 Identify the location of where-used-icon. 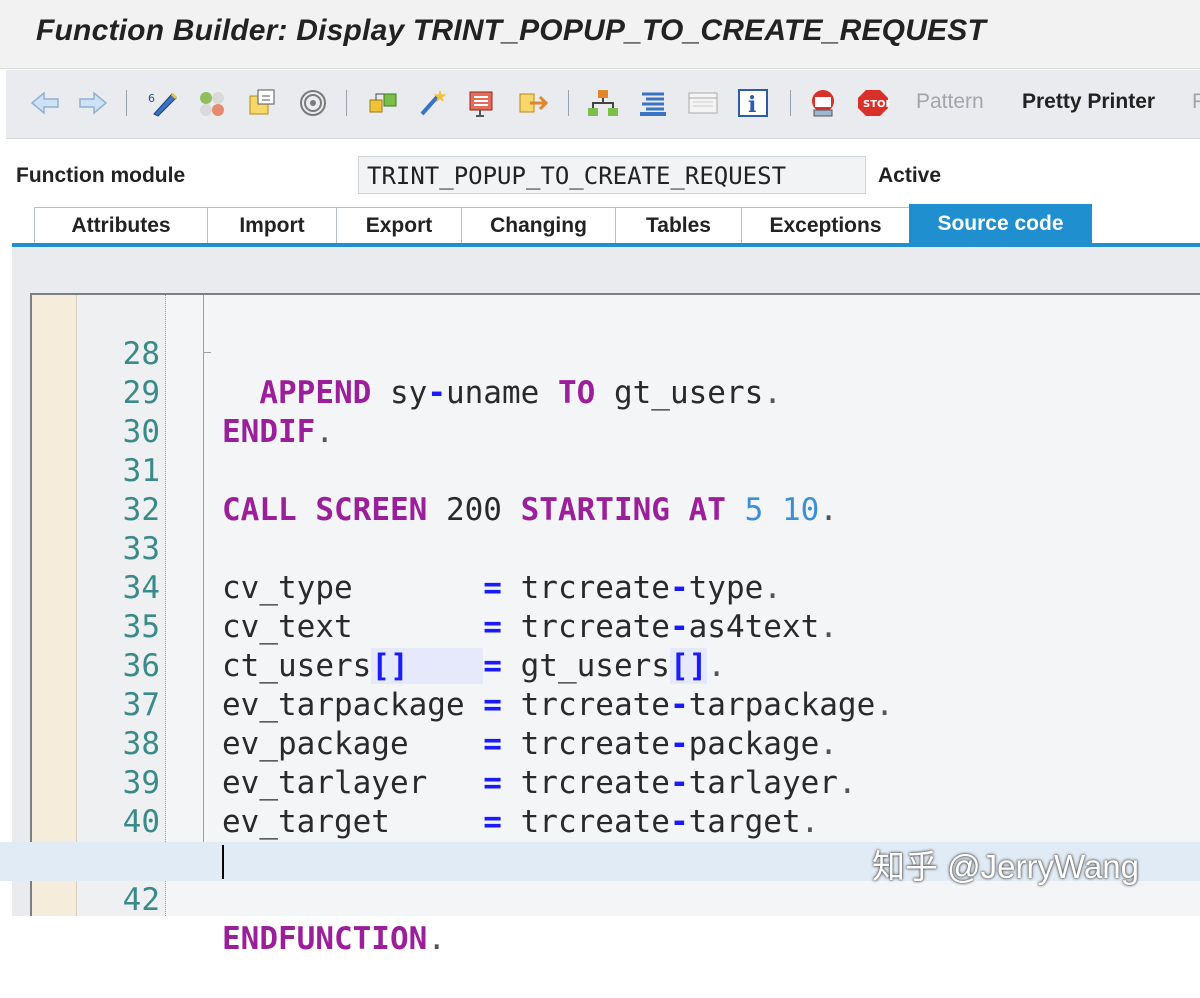
(313, 103).